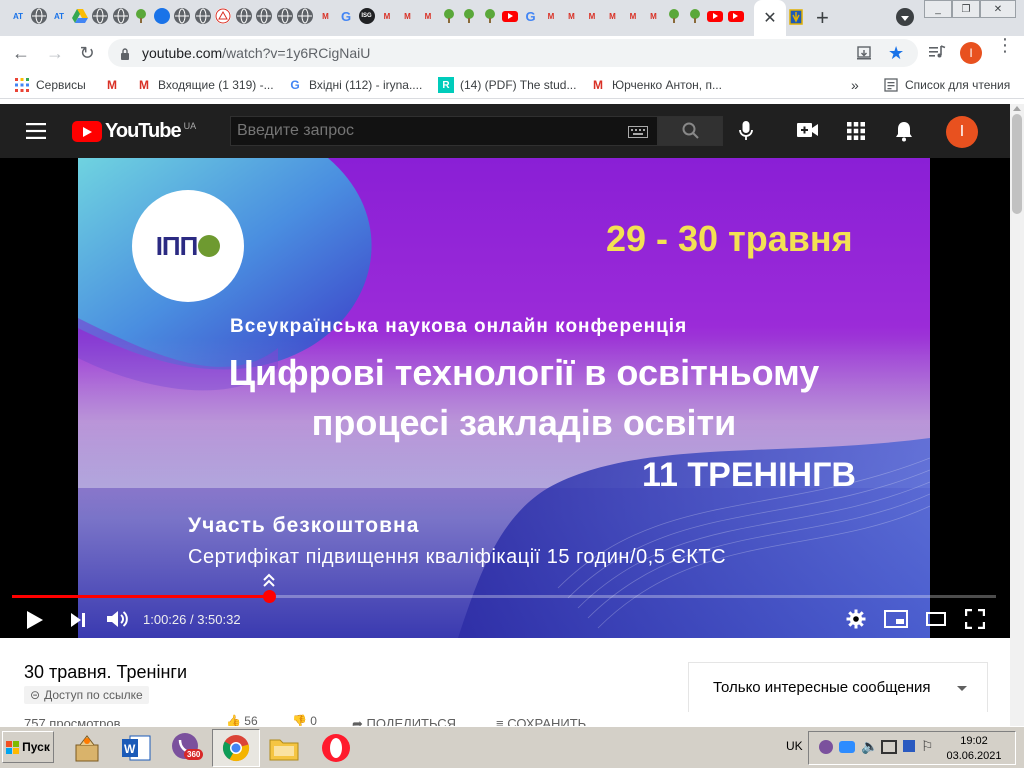 The image size is (1024, 770). What do you see at coordinates (284, 748) in the screenshot?
I see `file-explorer-app-icon` at bounding box center [284, 748].